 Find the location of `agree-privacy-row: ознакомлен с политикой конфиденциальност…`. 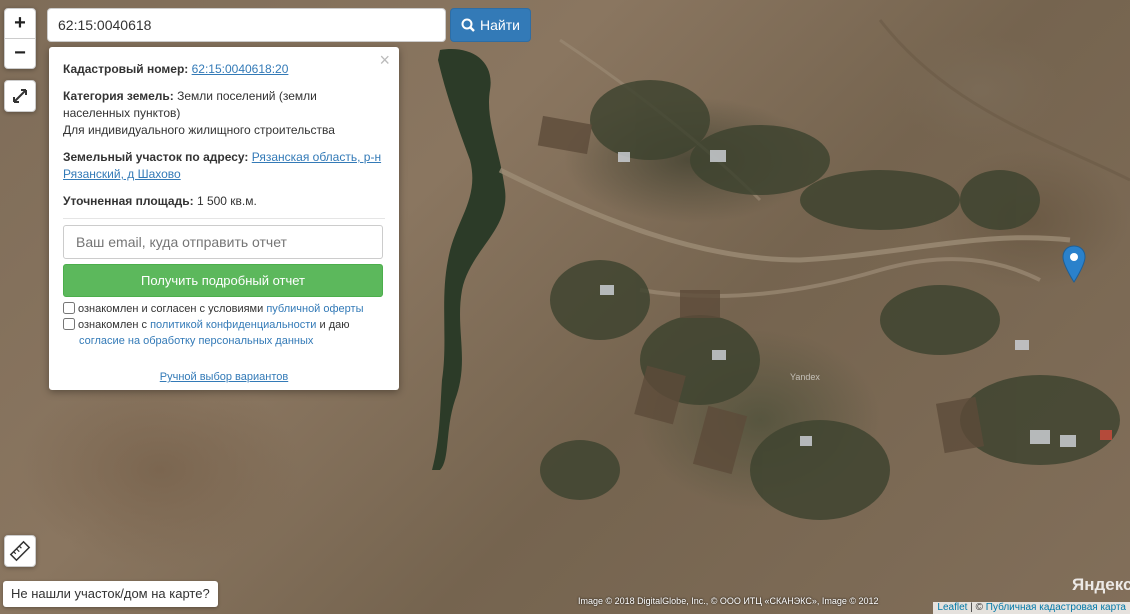

agree-privacy-row: ознакомлен с политикой конфиденциальност… is located at coordinates (224, 333).